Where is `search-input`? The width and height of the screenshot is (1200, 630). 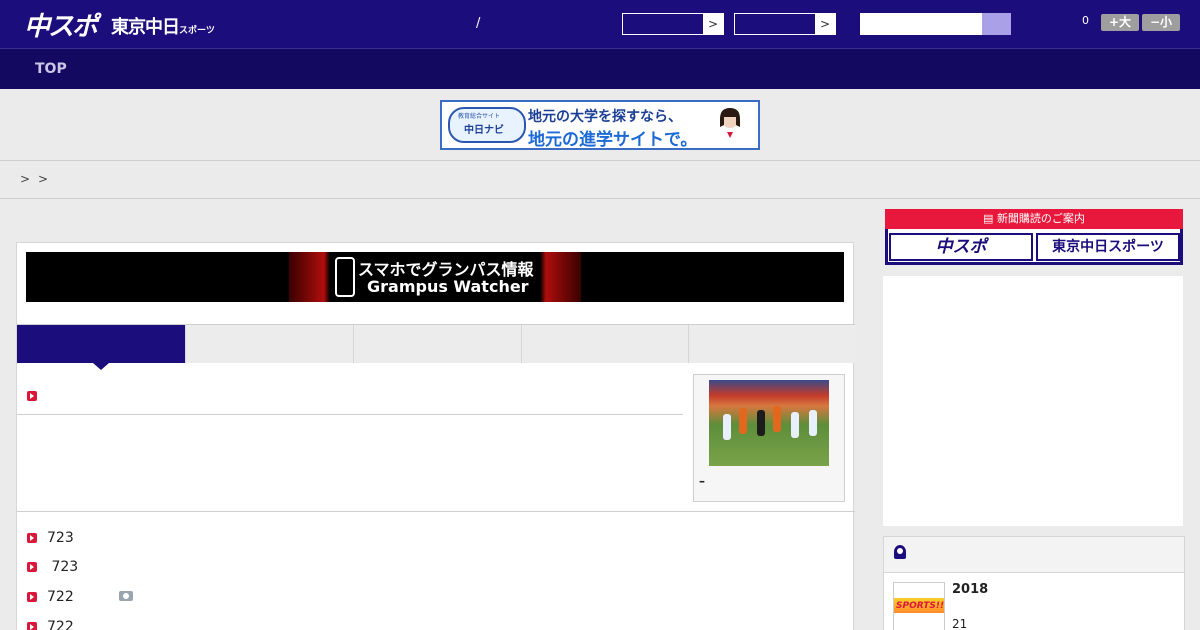 search-input is located at coordinates (935, 24).